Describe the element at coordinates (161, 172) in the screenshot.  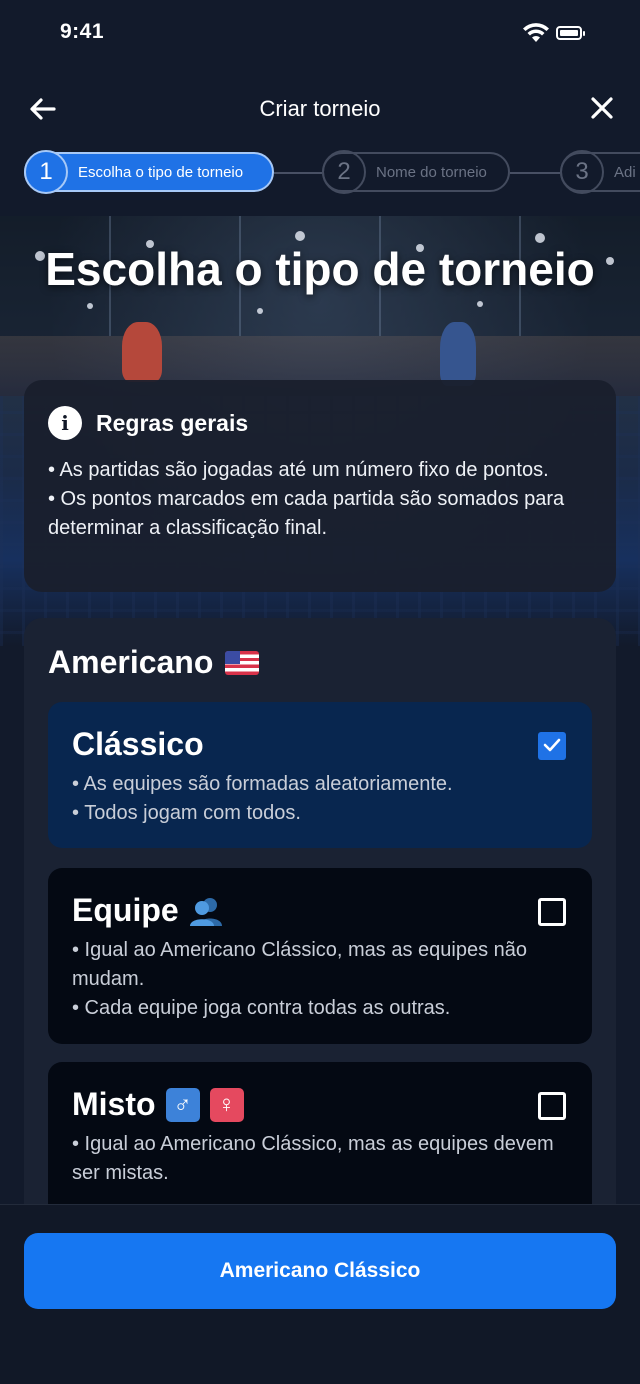
I see `step-label: Escolha o tipo de torneio` at that location.